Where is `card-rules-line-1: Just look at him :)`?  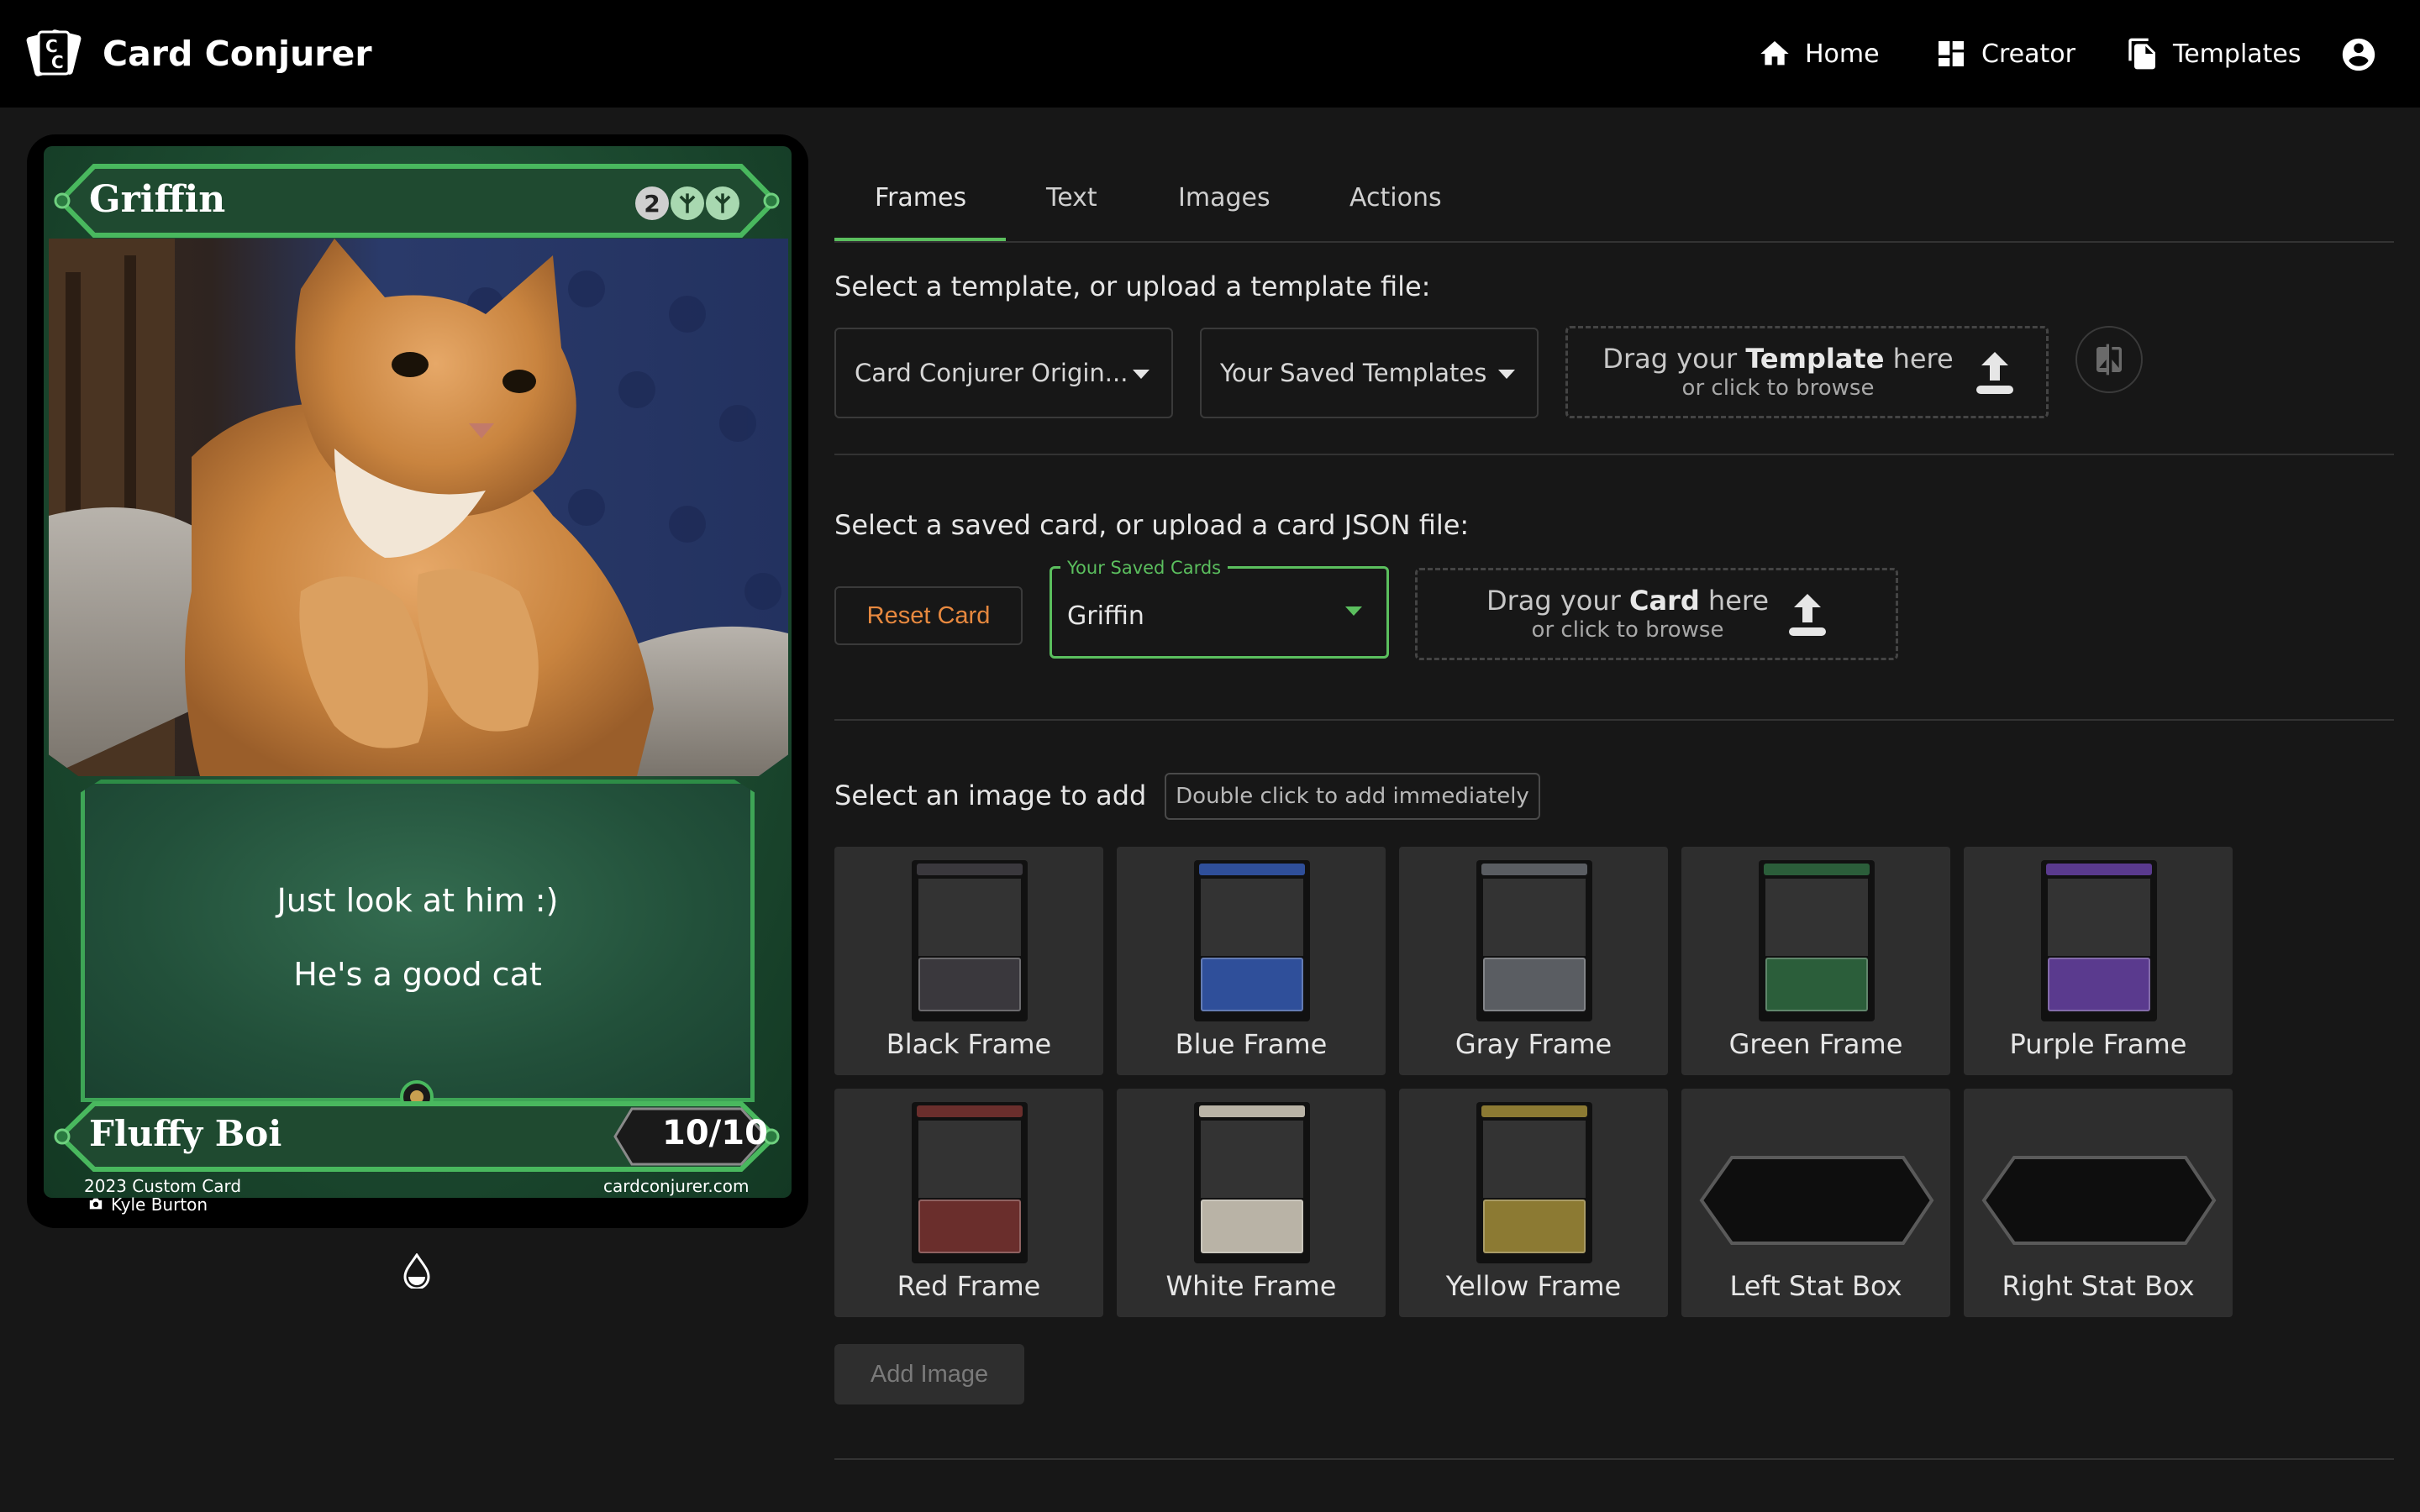
card-rules-line-1: Just look at him :) is located at coordinates (417, 900).